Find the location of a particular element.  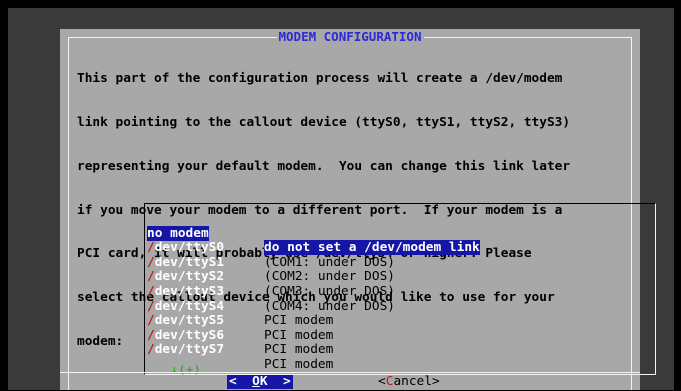

dialog-title: MODEM CONFIGURATION is located at coordinates (350, 36).